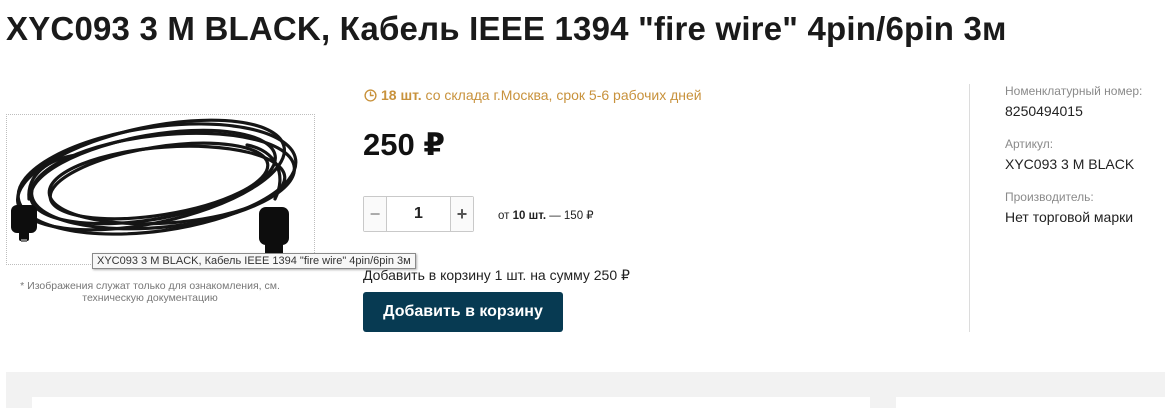  I want to click on clock-icon, so click(370, 95).